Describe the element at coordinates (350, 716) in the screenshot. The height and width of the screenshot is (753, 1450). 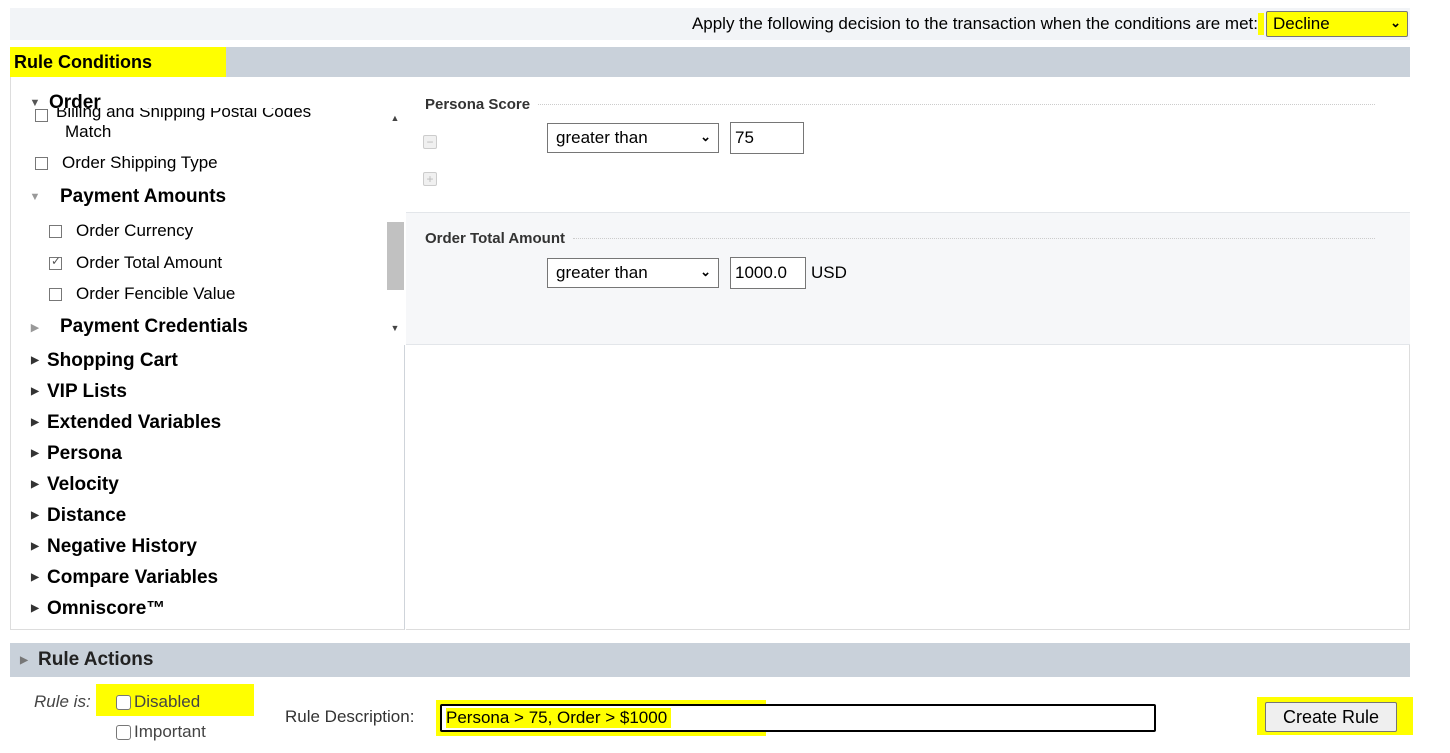
I see `rule-description-label: Rule Description:` at that location.